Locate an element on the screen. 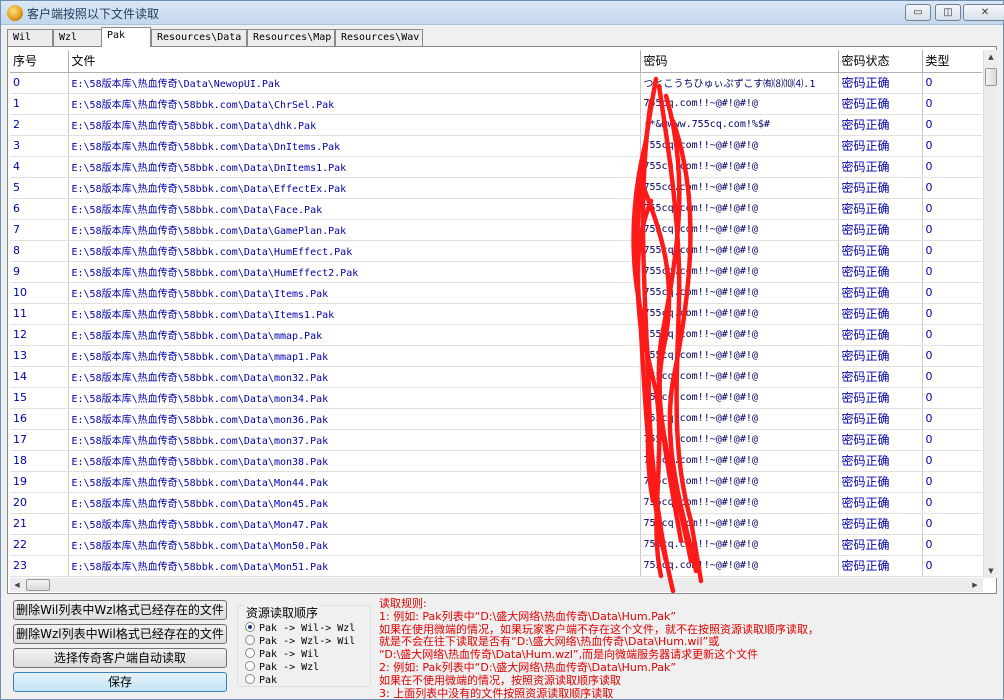 This screenshot has width=1004, height=700. radio-checked-icon is located at coordinates (250, 627).